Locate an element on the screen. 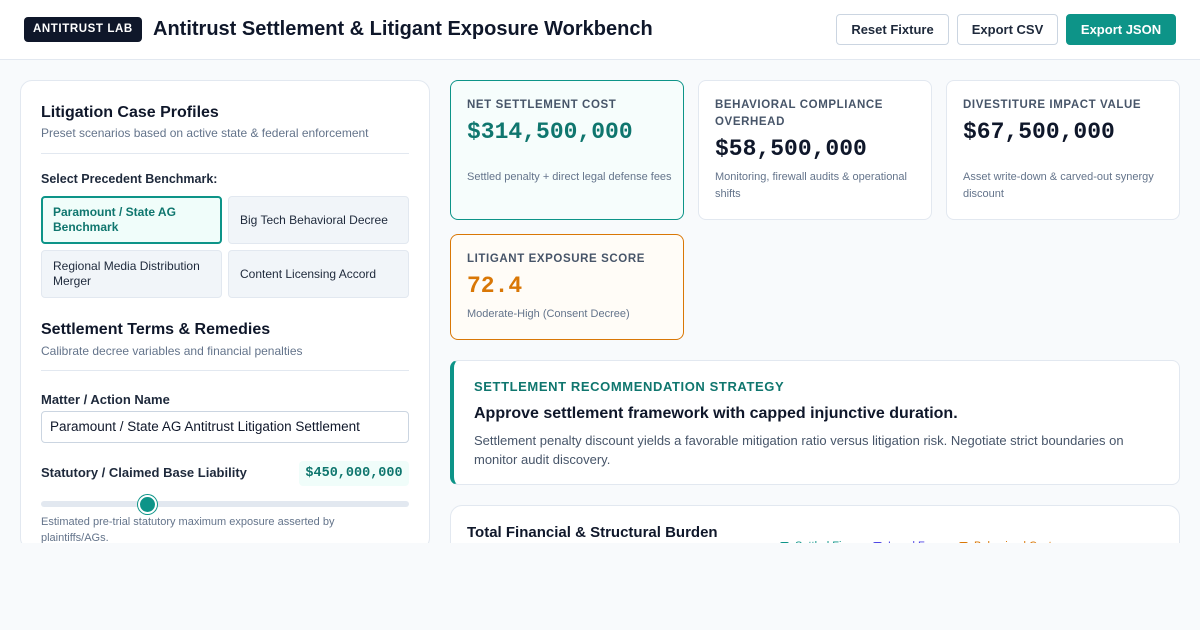 This screenshot has height=630, width=1200. slider-thumb is located at coordinates (148, 504).